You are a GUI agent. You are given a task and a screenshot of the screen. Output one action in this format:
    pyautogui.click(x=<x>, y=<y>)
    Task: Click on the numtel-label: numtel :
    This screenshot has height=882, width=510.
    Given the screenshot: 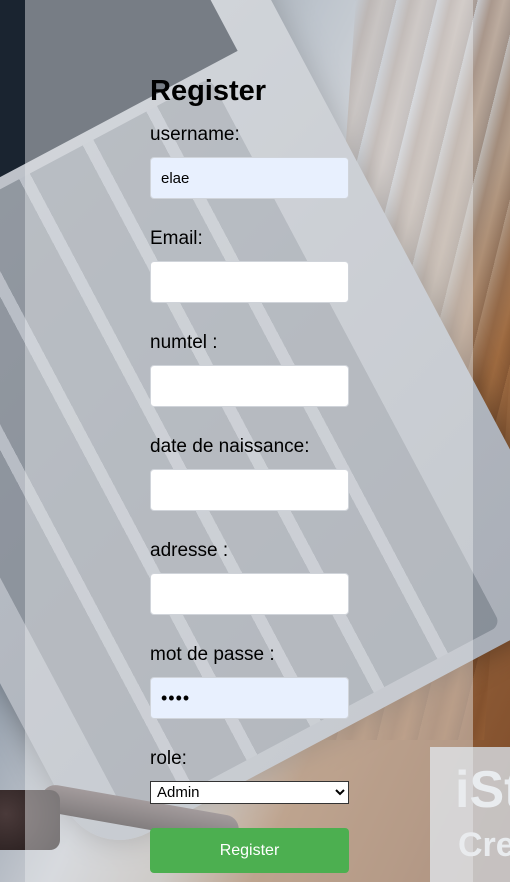 What is the action you would take?
    pyautogui.click(x=184, y=342)
    